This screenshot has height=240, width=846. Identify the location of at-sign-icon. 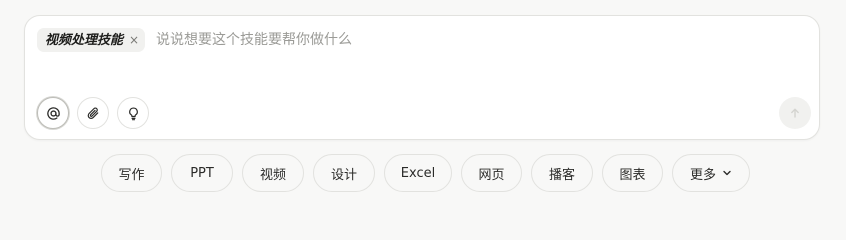
(53, 113).